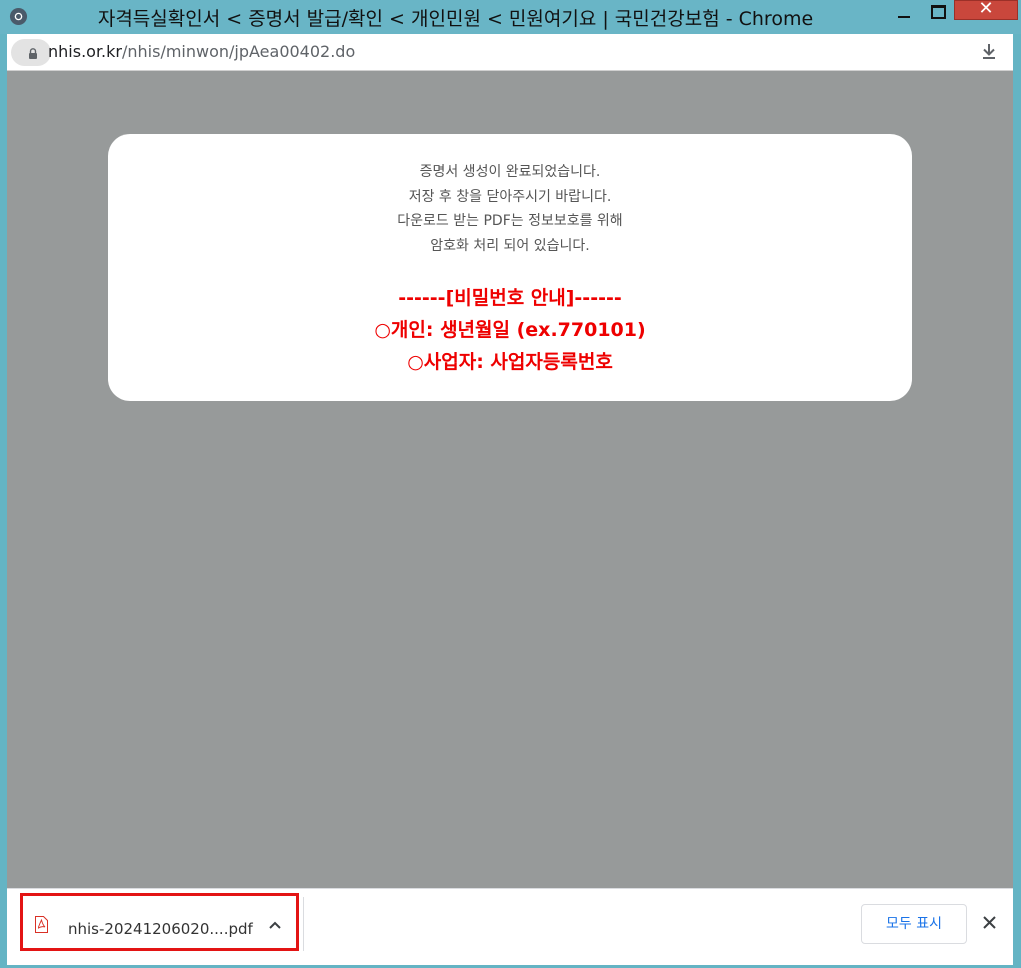  Describe the element at coordinates (510, 196) in the screenshot. I see `message-line-2: 저장 후 창을 닫아주시기 바랍니다.` at that location.